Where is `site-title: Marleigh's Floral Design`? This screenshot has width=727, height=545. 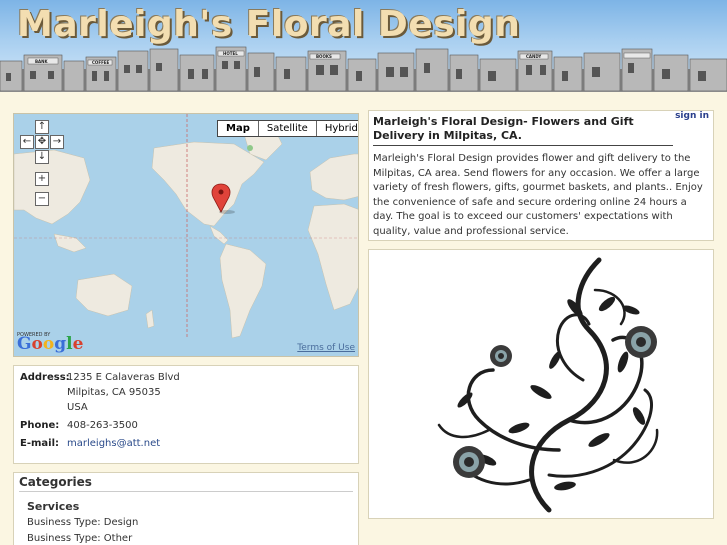 site-title: Marleigh's Floral Design is located at coordinates (269, 24).